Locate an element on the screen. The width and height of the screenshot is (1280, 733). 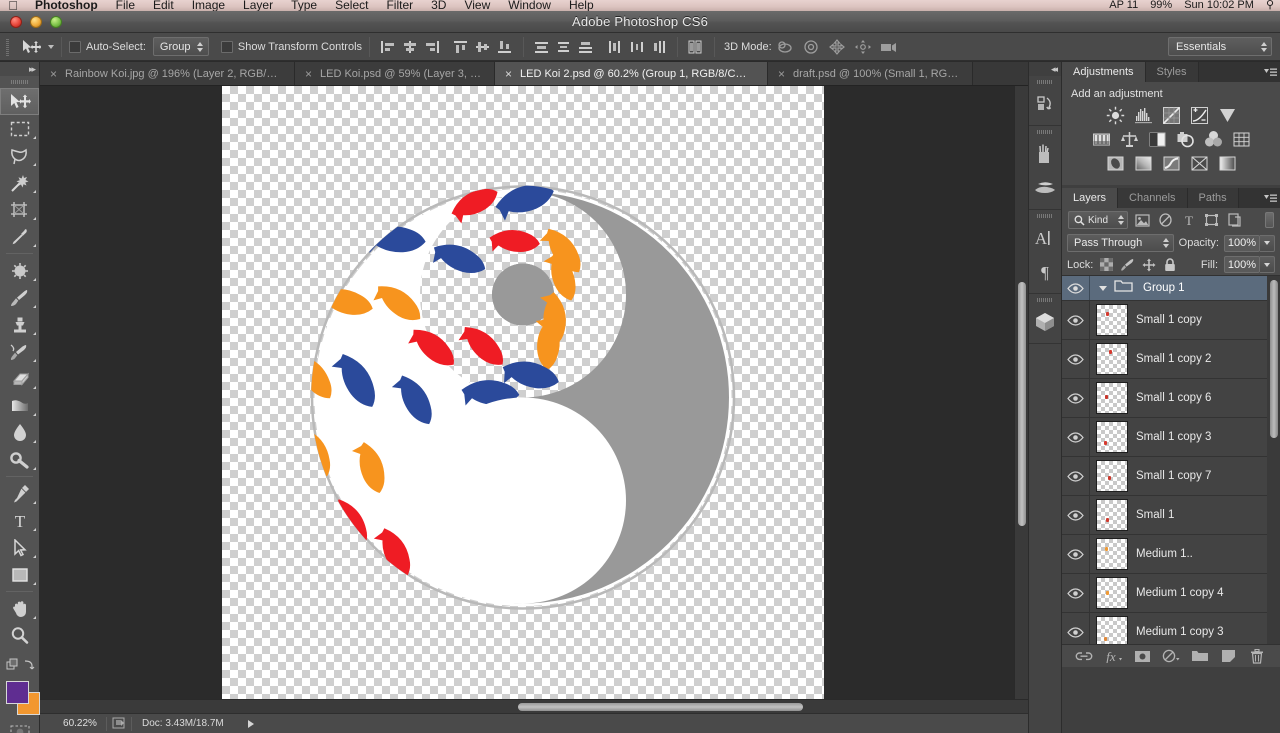
3d-orbit-icon is located at coordinates (785, 47).